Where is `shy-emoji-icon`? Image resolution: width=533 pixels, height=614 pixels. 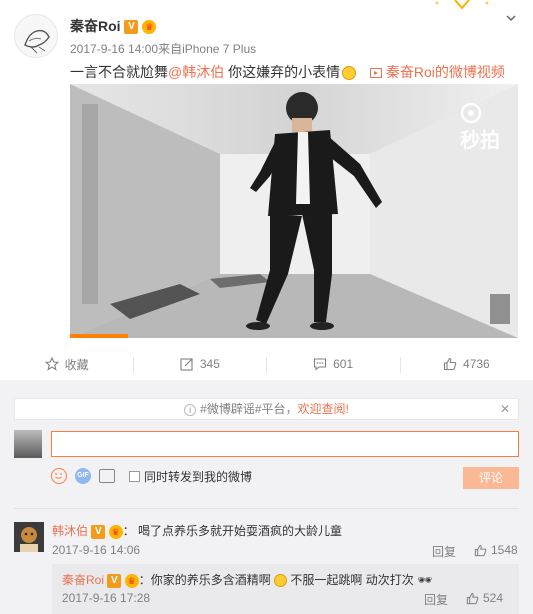
shy-emoji-icon is located at coordinates (281, 581).